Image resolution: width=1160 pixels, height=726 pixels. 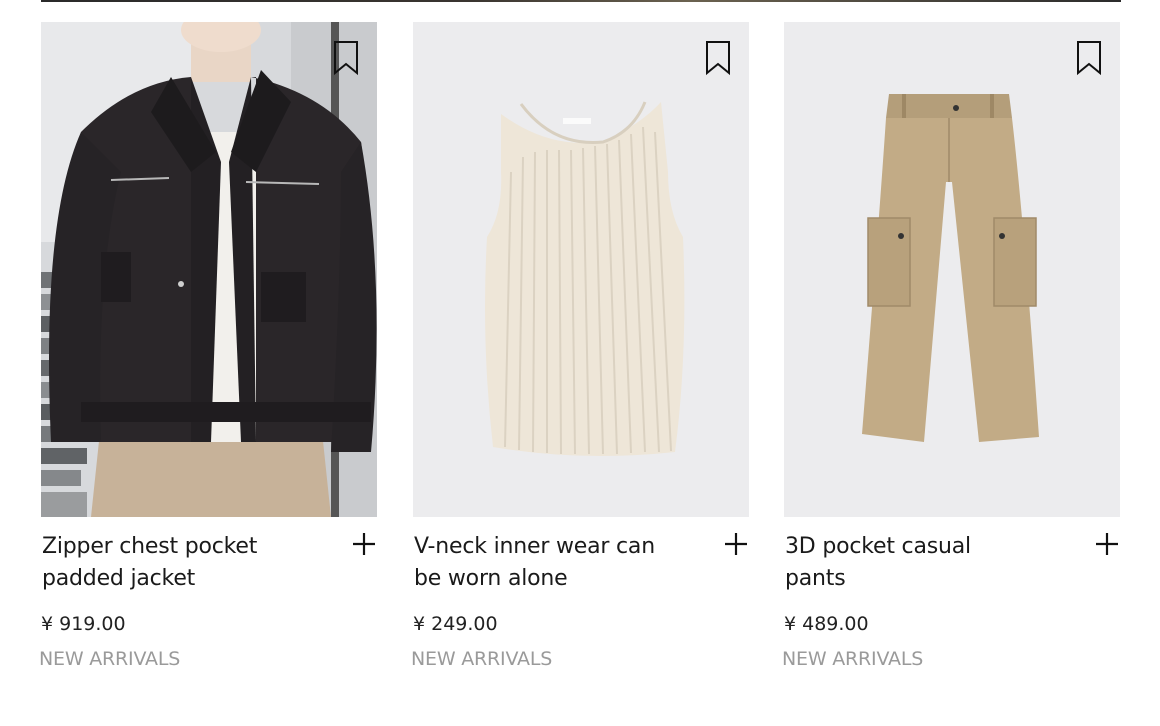 I want to click on top-image-strip, so click(x=581, y=1).